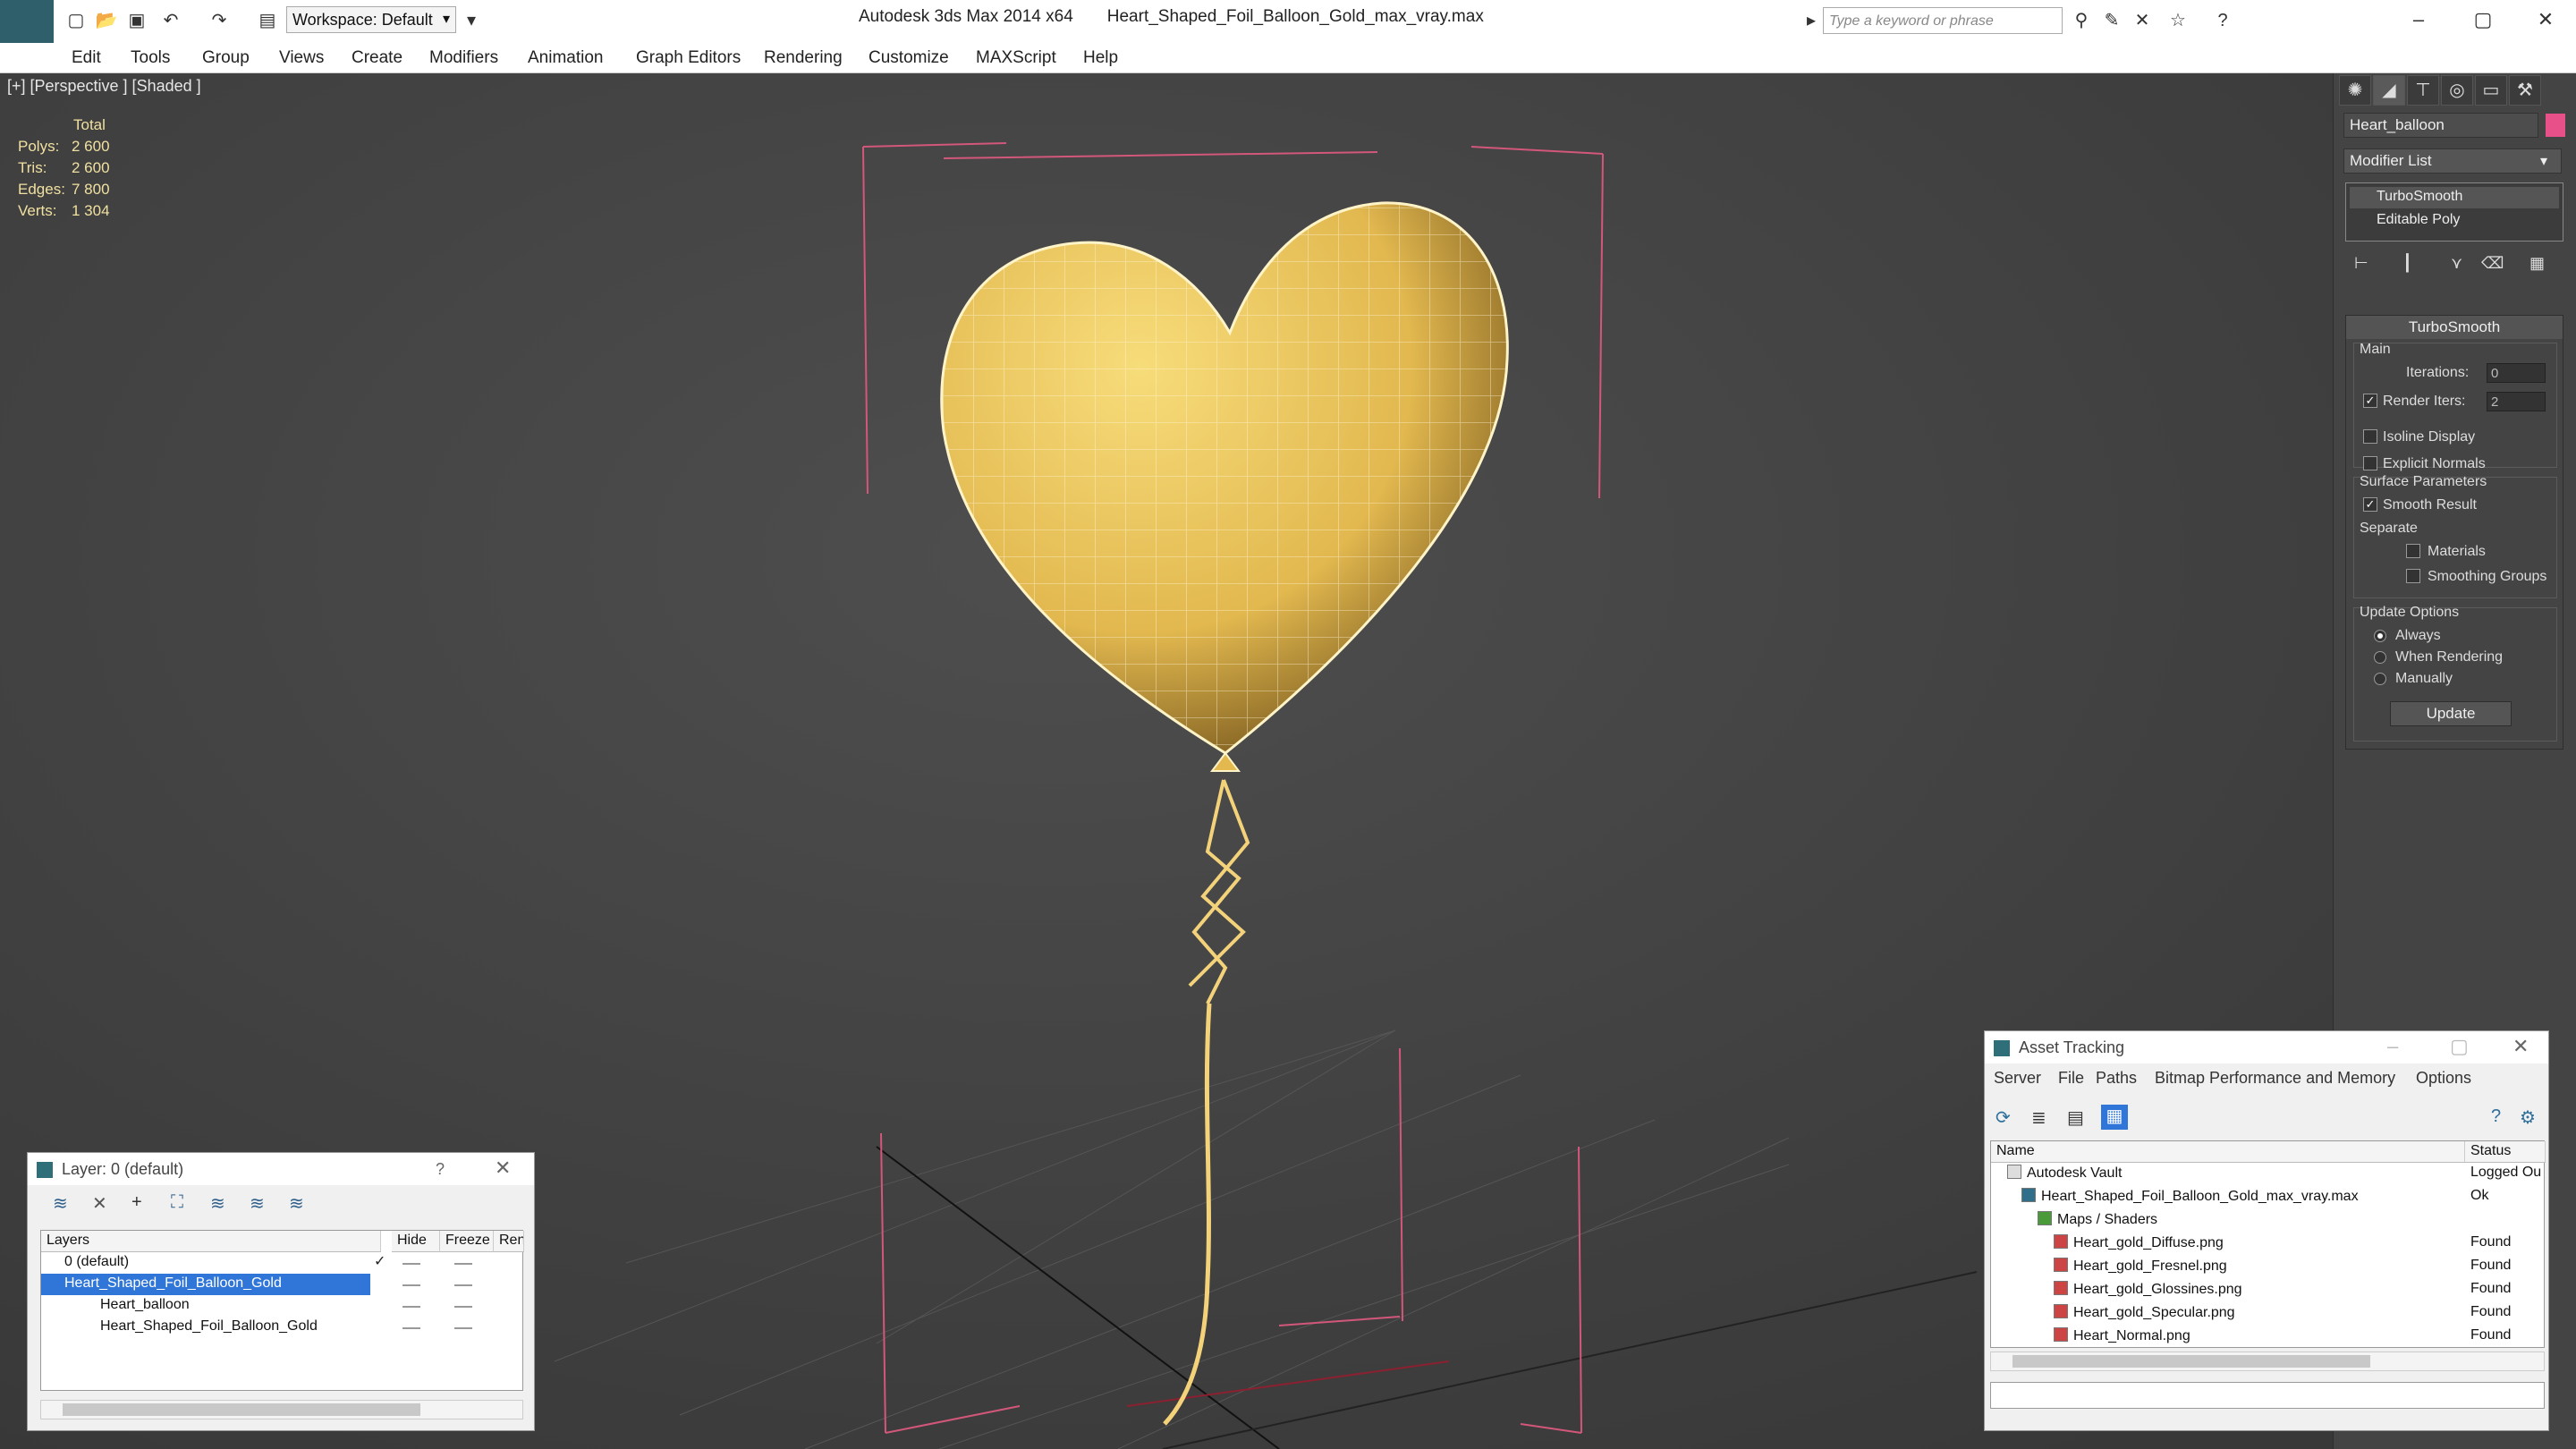 The image size is (2576, 1449). What do you see at coordinates (2555, 125) in the screenshot?
I see `object-color-swatch` at bounding box center [2555, 125].